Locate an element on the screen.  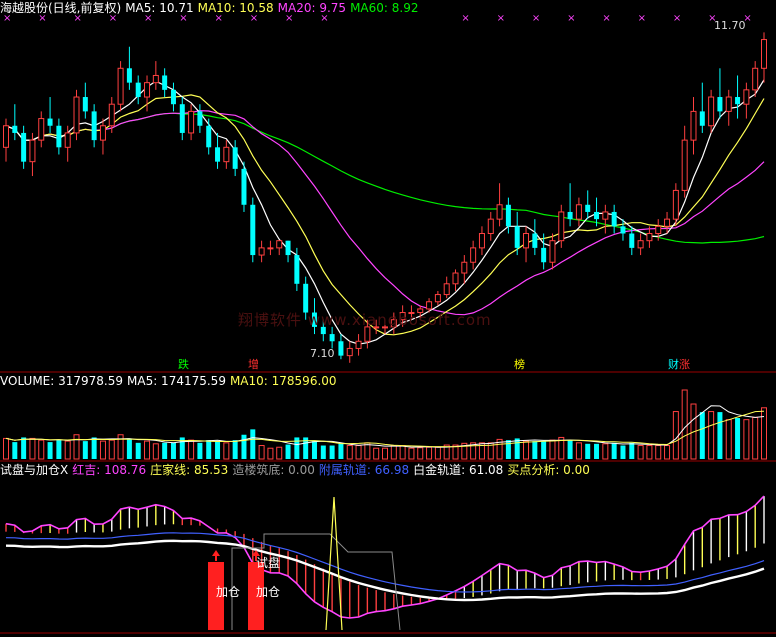
ma20-label: MA20: 9.75 is located at coordinates (312, 8).